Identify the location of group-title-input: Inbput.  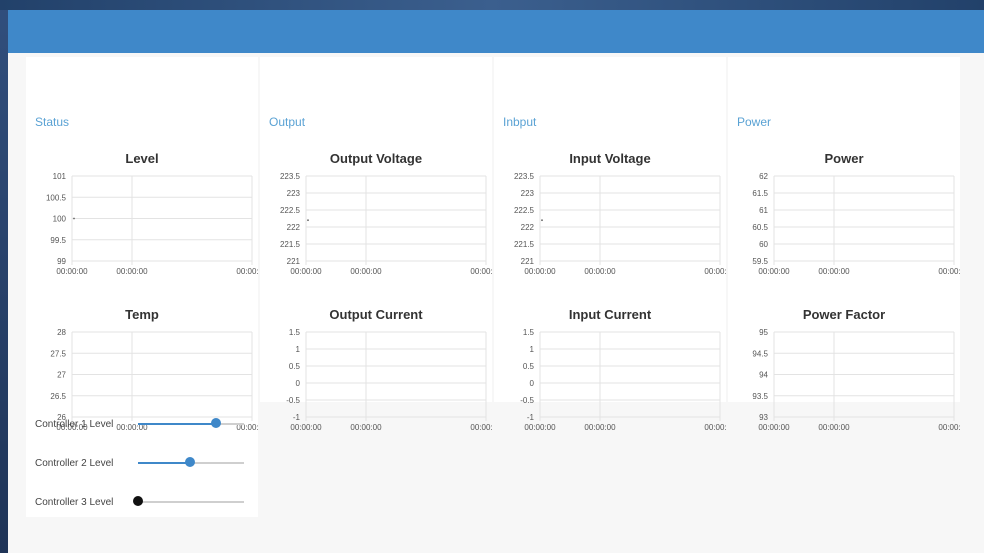
(520, 122).